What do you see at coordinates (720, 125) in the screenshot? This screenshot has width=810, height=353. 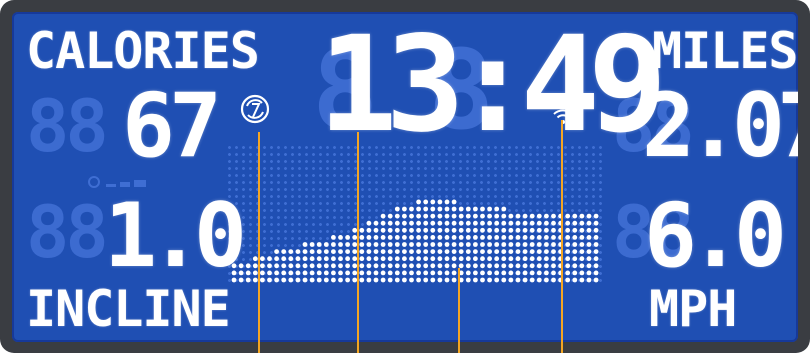 I see `miles-value: 2.07` at bounding box center [720, 125].